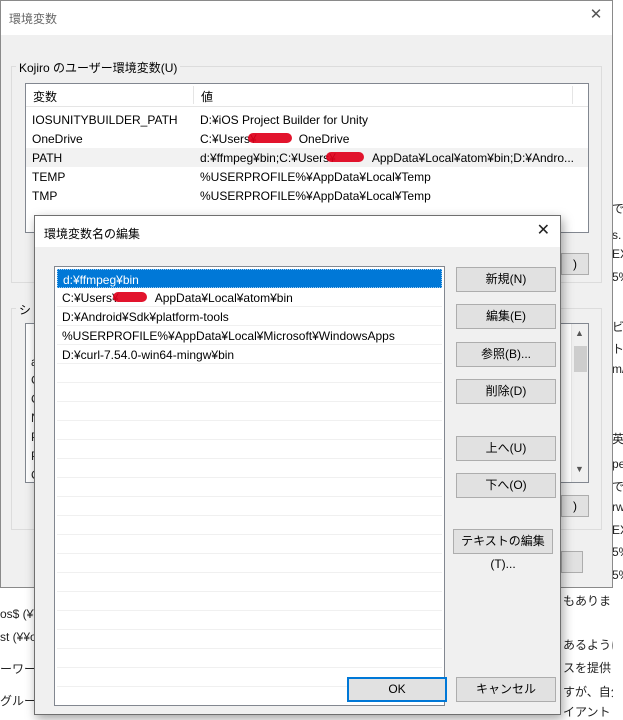 The image size is (623, 720). Describe the element at coordinates (47, 158) in the screenshot. I see `variable-name: PATH` at that location.